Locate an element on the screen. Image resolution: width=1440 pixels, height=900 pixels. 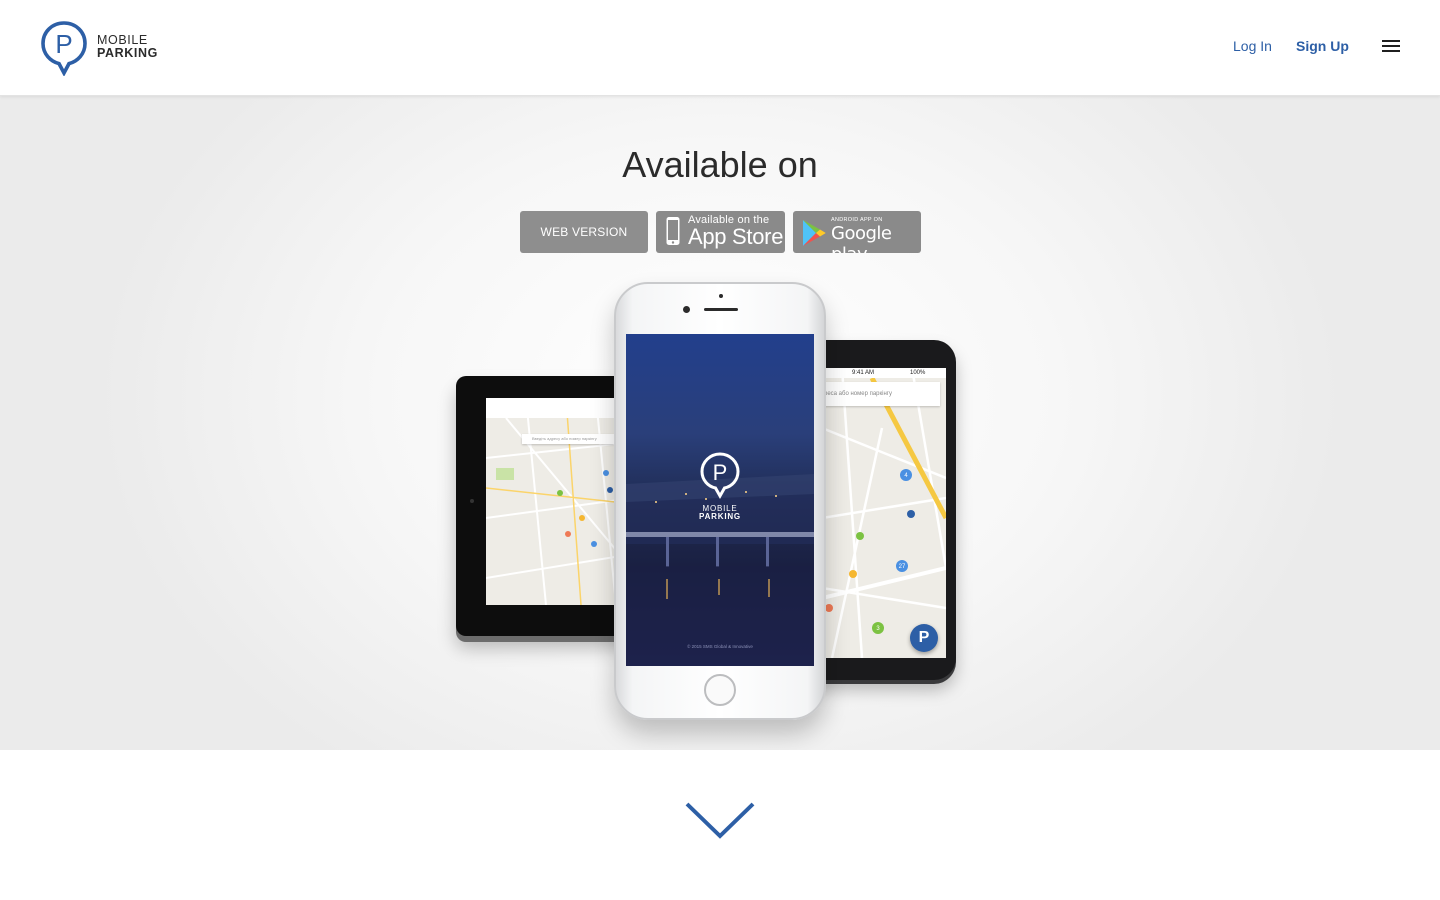
splash-line-2: PARKING is located at coordinates (720, 516).